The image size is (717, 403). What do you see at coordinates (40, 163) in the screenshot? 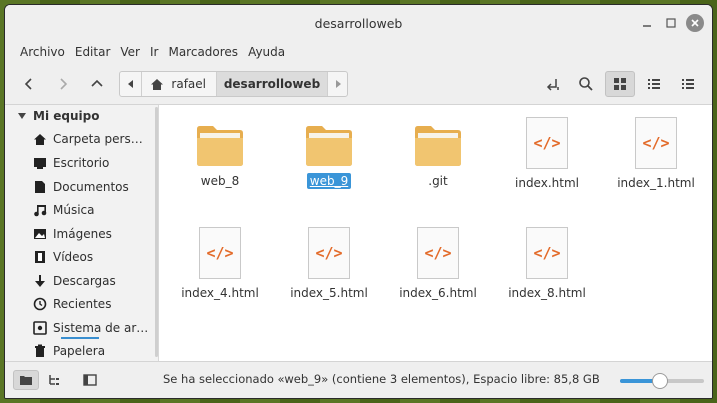
I see `desktop-icon` at bounding box center [40, 163].